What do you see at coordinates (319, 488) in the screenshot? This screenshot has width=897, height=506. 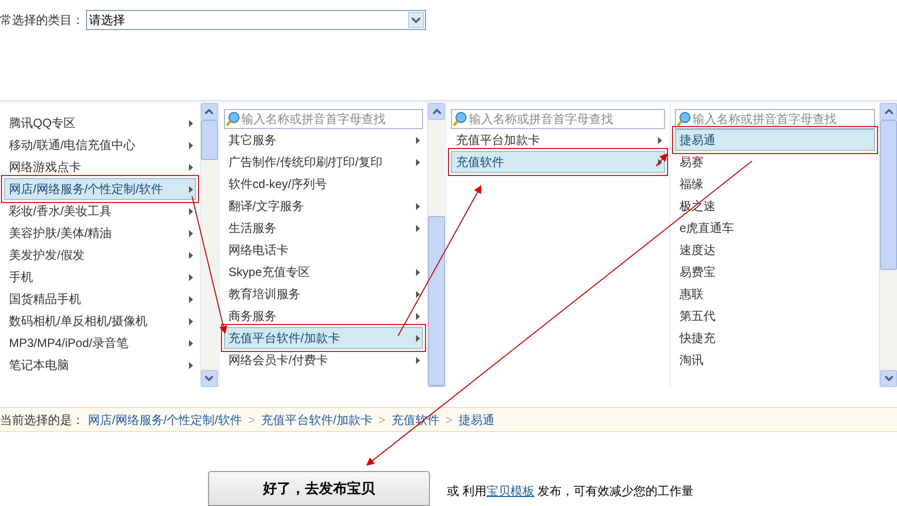 I see `publish-button: 好了，去发布宝贝` at bounding box center [319, 488].